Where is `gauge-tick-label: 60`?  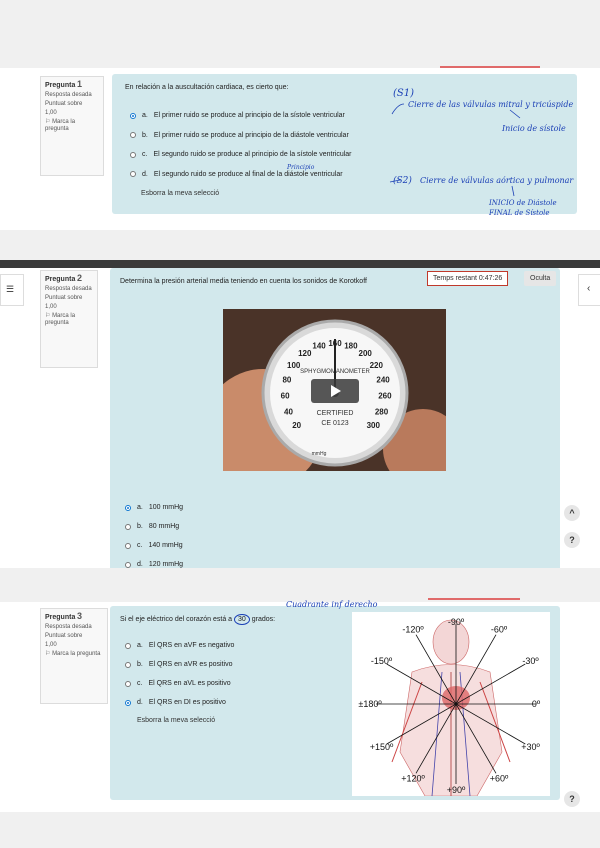
gauge-tick-label: 60 is located at coordinates (285, 396).